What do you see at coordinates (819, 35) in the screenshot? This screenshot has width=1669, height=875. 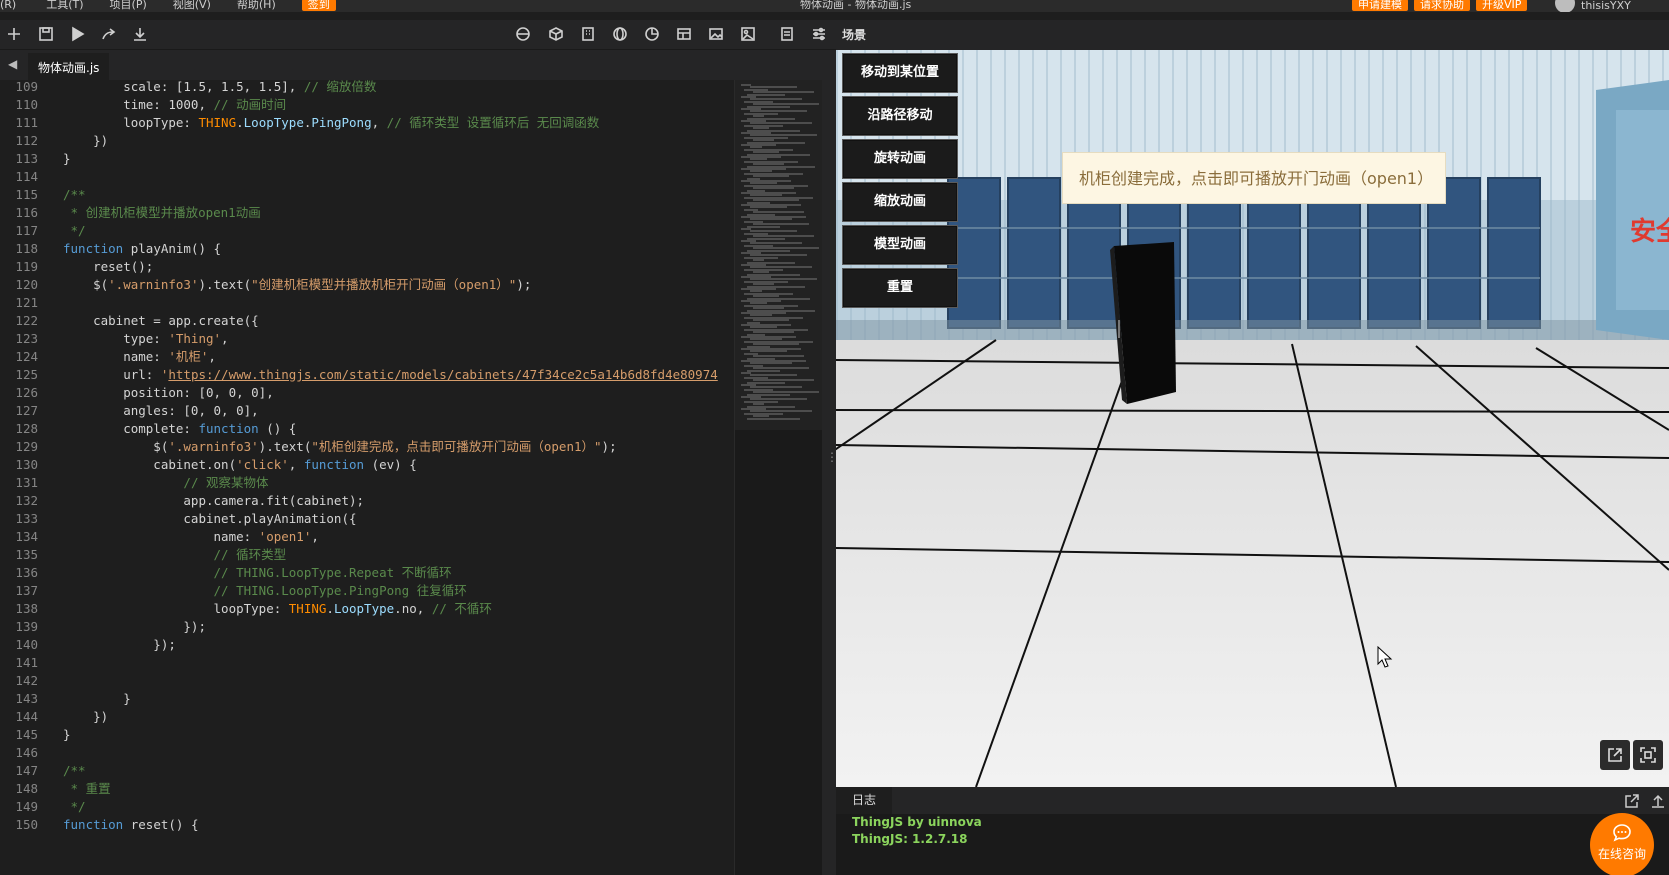 I see `settings-icon` at bounding box center [819, 35].